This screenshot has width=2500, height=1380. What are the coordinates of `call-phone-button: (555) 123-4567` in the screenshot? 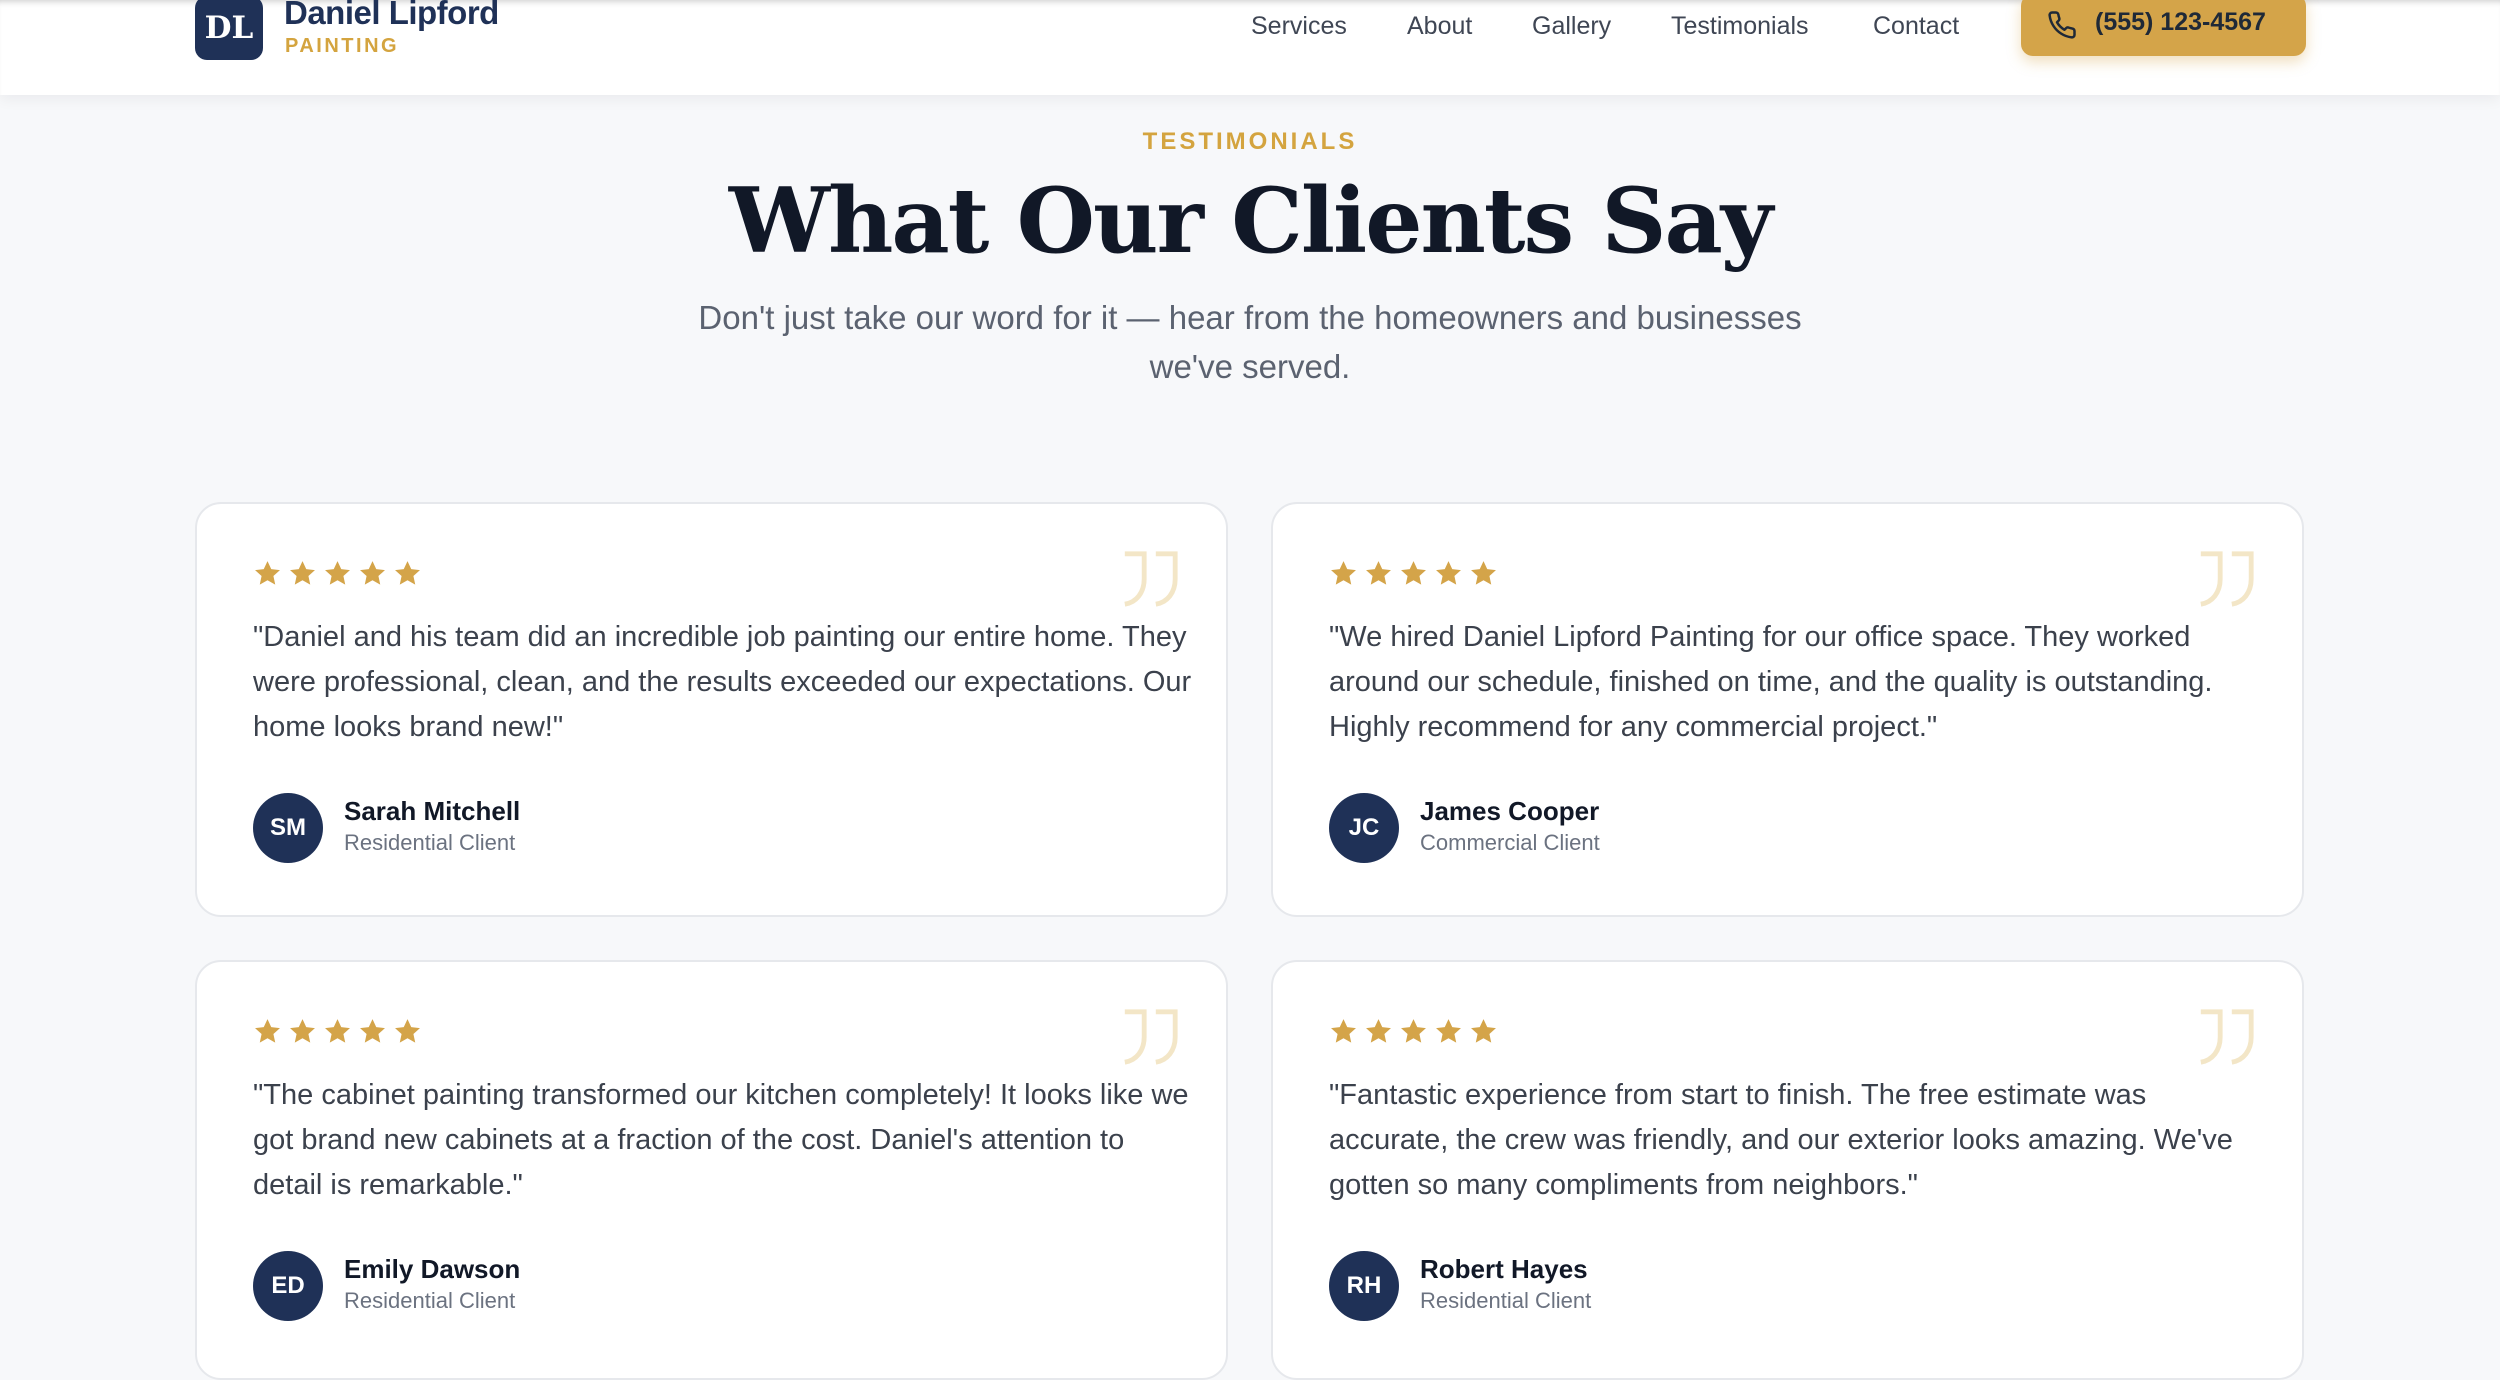 It's located at (2163, 28).